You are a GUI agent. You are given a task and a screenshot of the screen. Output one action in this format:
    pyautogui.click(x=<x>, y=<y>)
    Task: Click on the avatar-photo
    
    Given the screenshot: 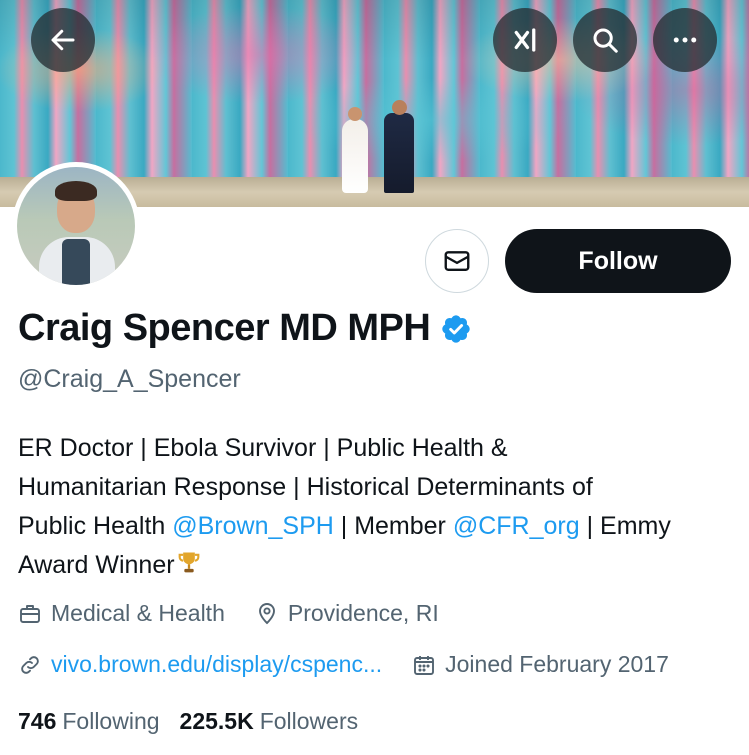 What is the action you would take?
    pyautogui.click(x=76, y=226)
    